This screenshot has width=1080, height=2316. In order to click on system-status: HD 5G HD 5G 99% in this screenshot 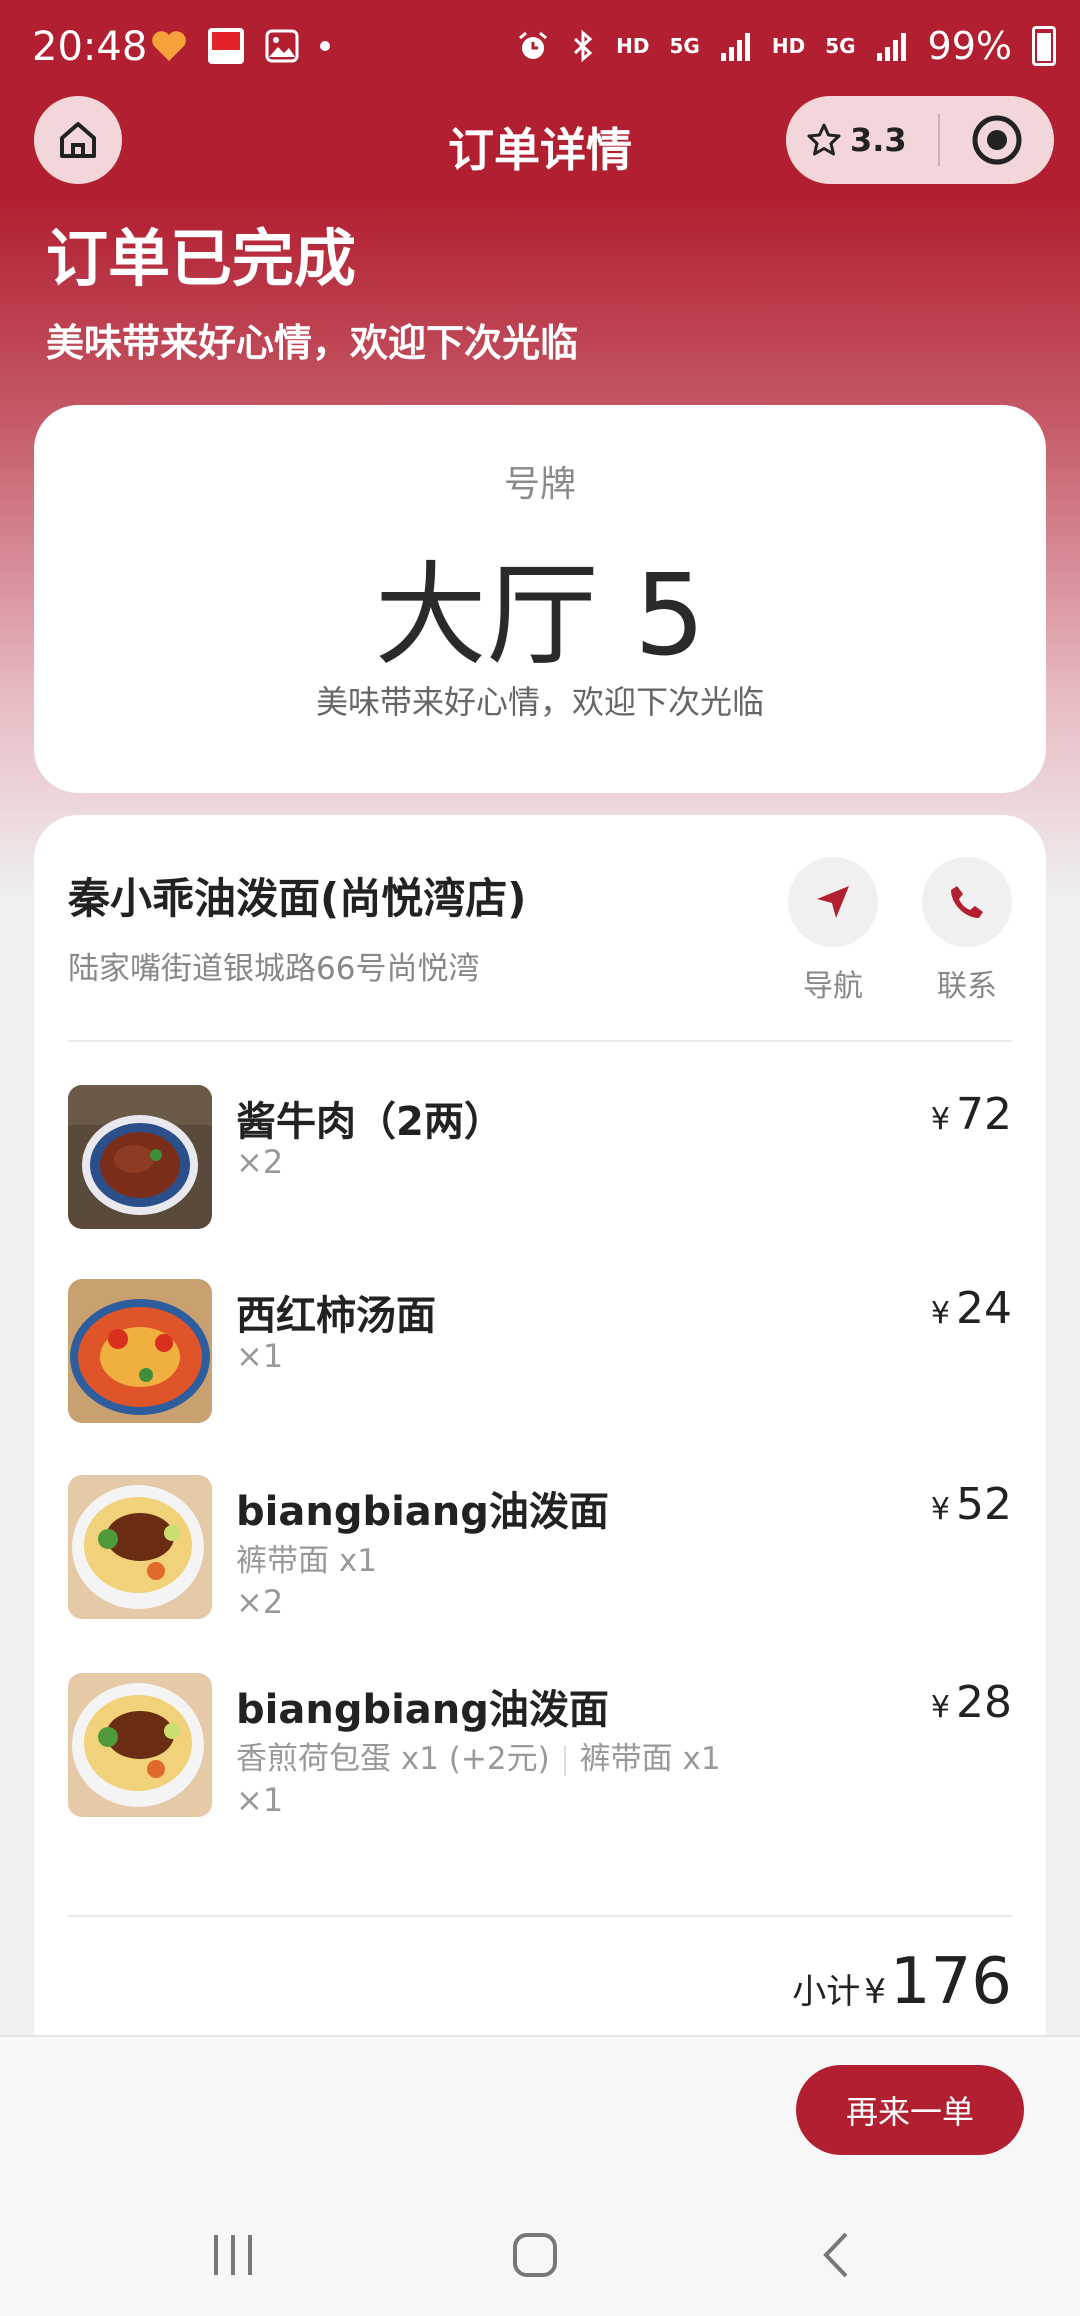, I will do `click(786, 46)`.